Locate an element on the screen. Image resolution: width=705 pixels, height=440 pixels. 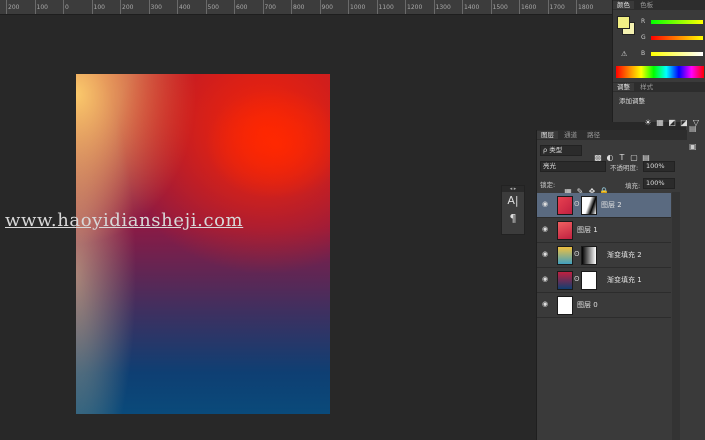
color-spectrum-bar is located at coordinates (660, 72).